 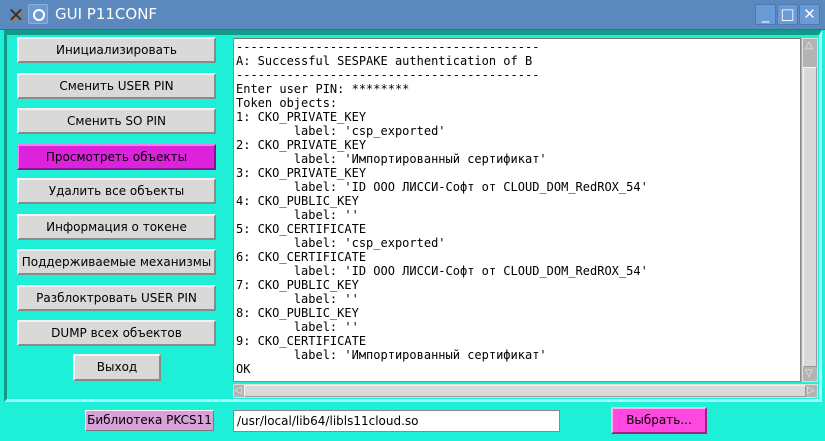 What do you see at coordinates (809, 46) in the screenshot?
I see `scroll-up-icon: △` at bounding box center [809, 46].